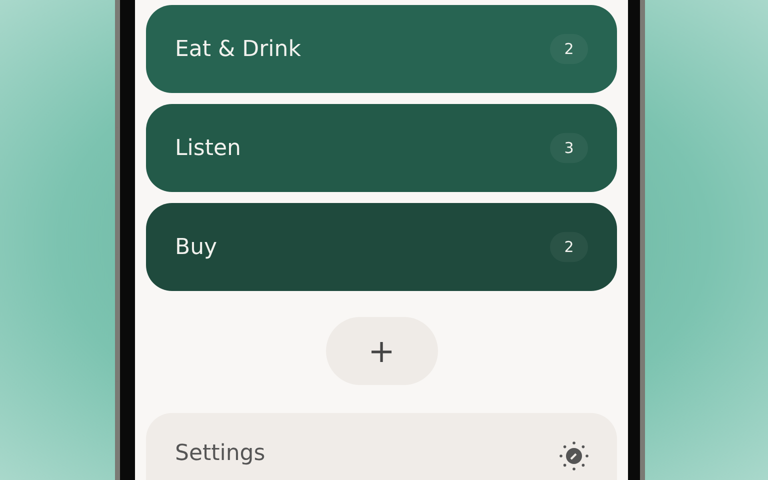 This screenshot has height=480, width=768. I want to click on settings-label: Settings, so click(220, 453).